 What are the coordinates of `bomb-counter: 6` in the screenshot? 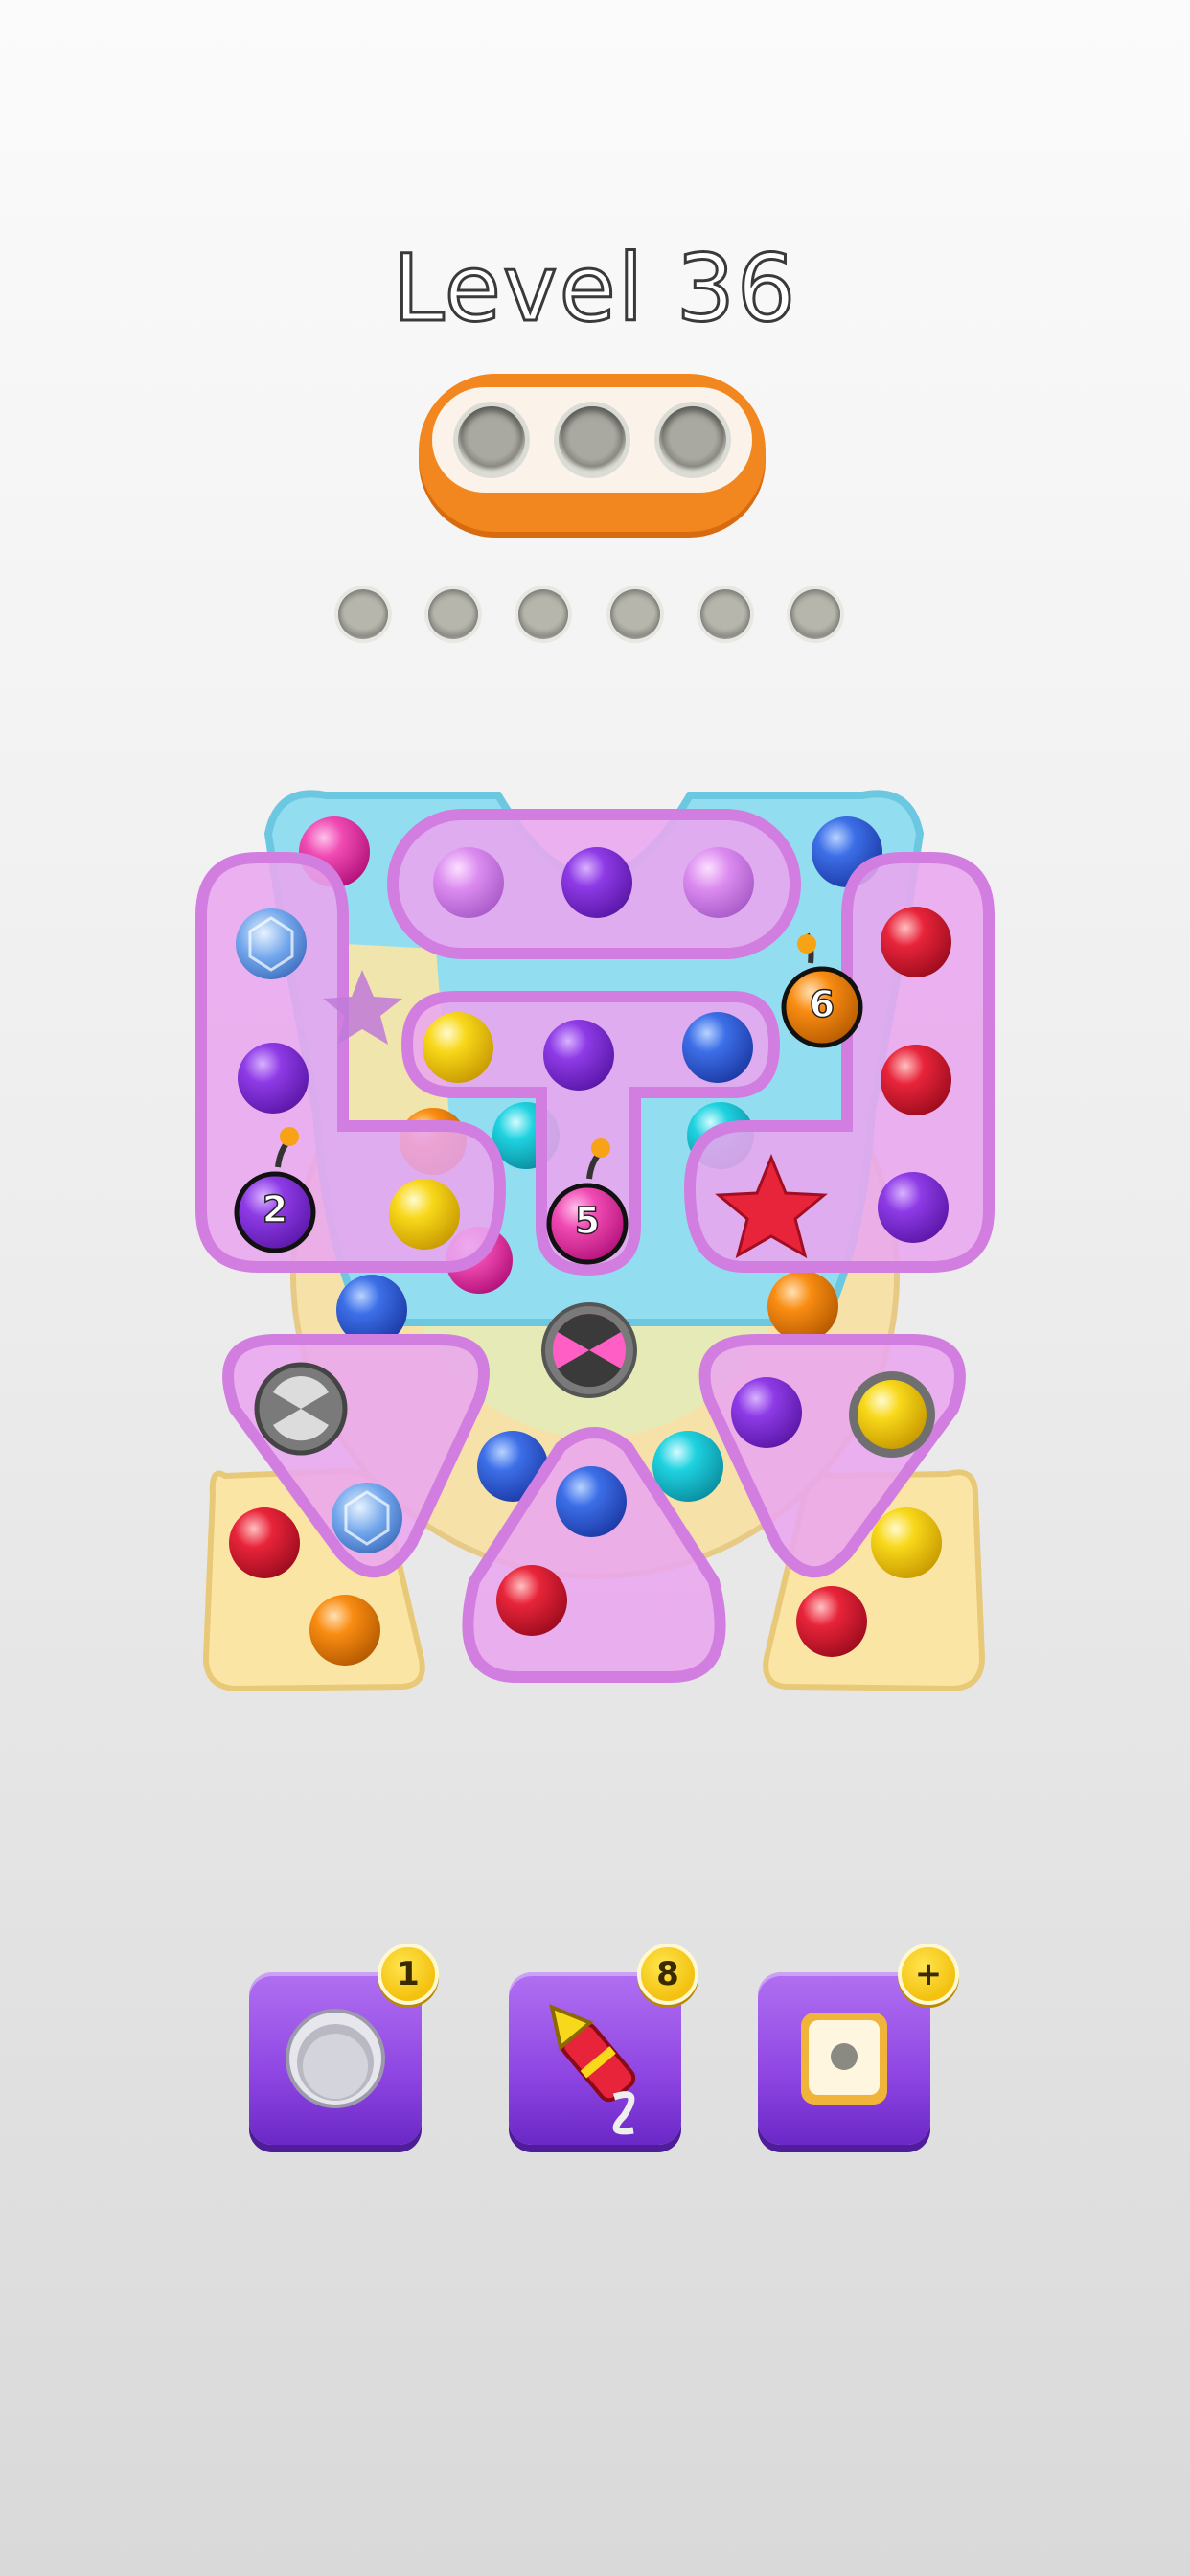 It's located at (822, 1004).